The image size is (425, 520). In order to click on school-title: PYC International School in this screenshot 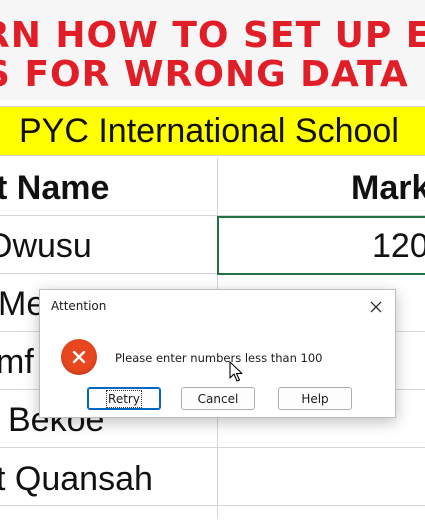, I will do `click(209, 131)`.